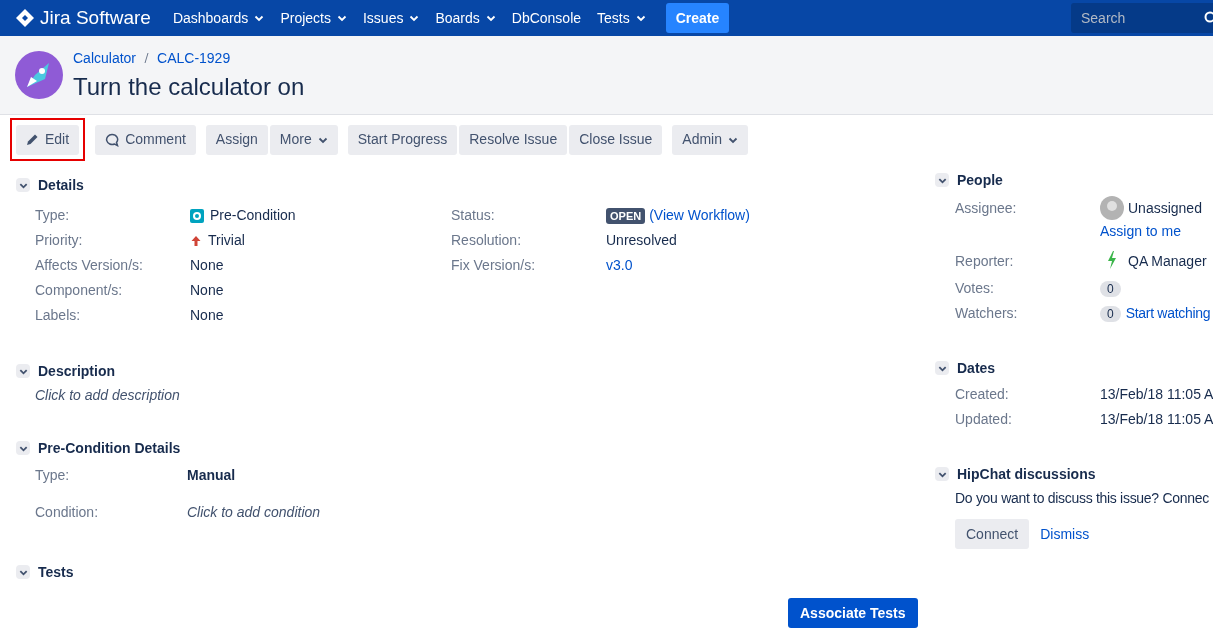 This screenshot has height=635, width=1213. Describe the element at coordinates (1165, 208) in the screenshot. I see `field-value: Unassigned` at that location.